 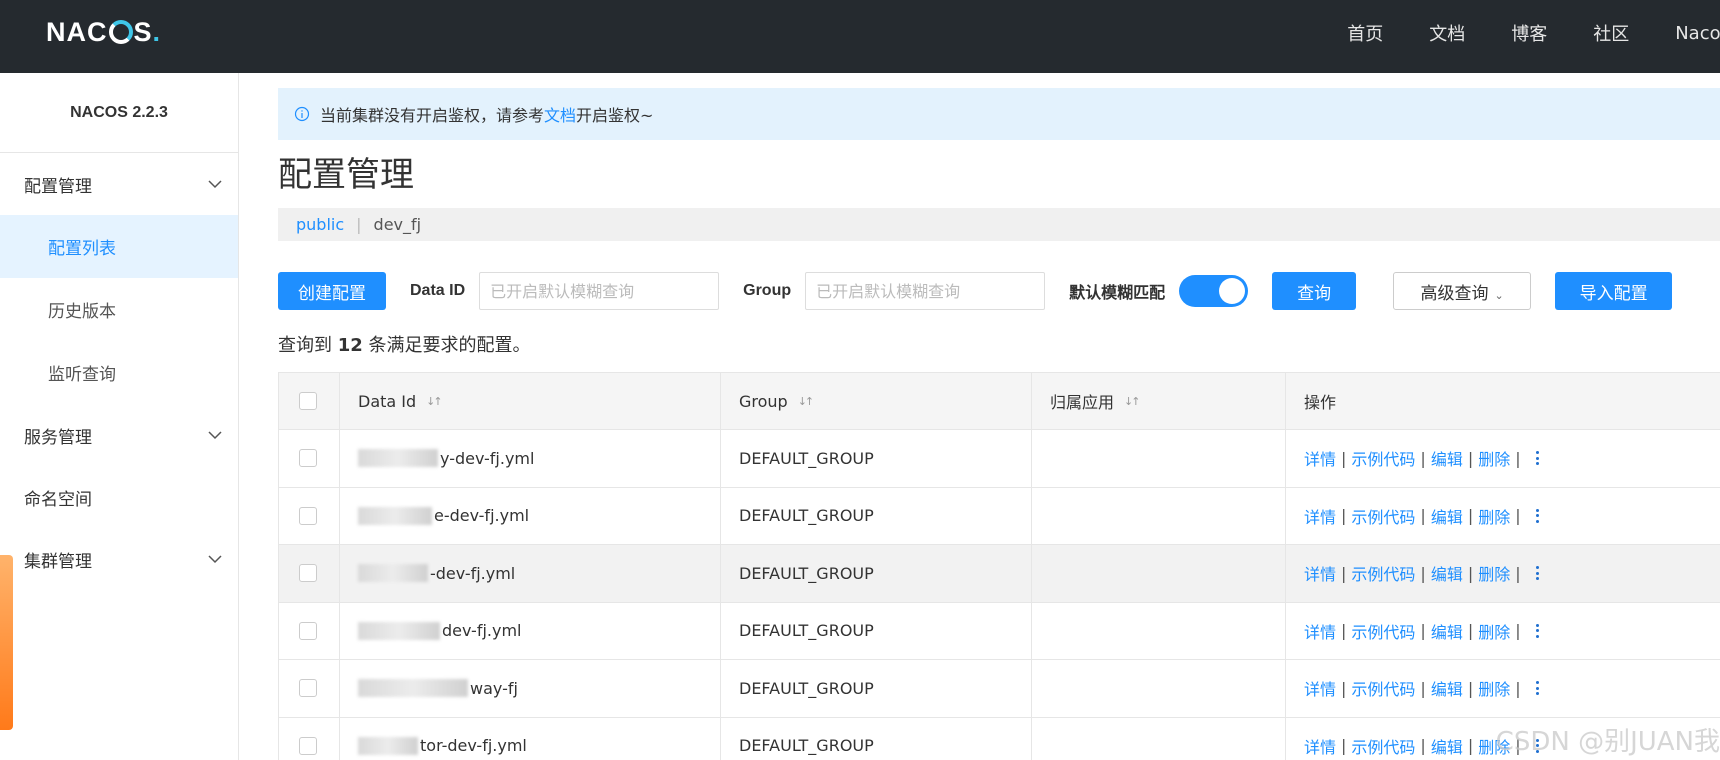 What do you see at coordinates (1365, 33) in the screenshot?
I see `nav-home: 首页` at bounding box center [1365, 33].